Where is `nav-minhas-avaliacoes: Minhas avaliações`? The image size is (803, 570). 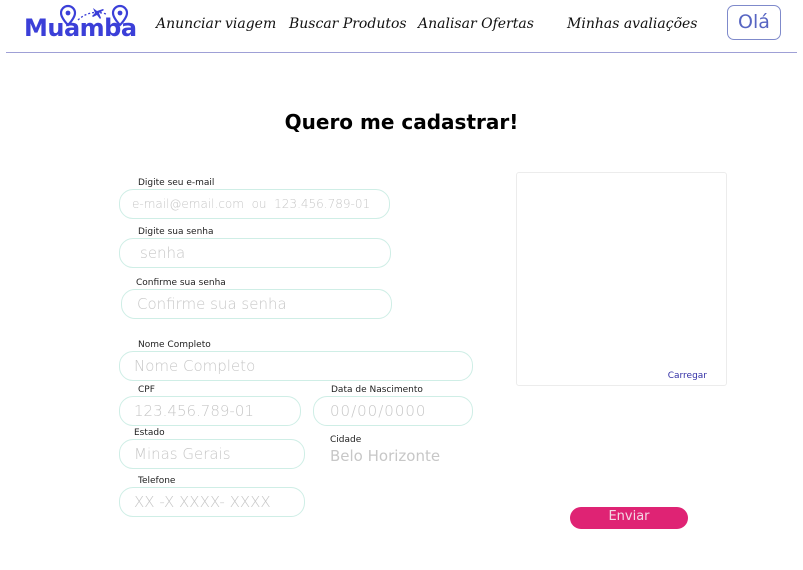
nav-minhas-avaliacoes: Minhas avaliações is located at coordinates (632, 24).